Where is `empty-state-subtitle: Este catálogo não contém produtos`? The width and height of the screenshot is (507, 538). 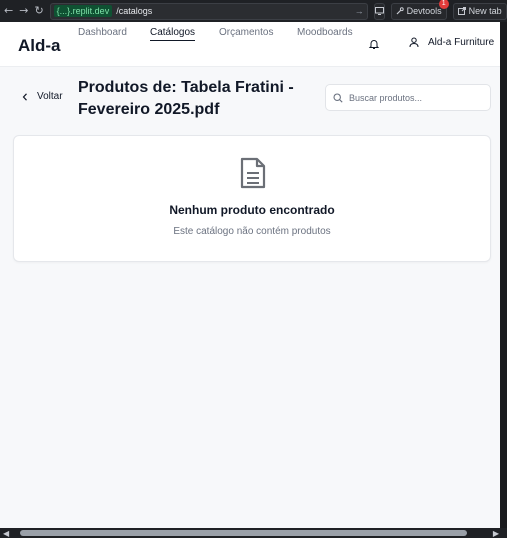
empty-state-subtitle: Este catálogo não contém produtos is located at coordinates (252, 231).